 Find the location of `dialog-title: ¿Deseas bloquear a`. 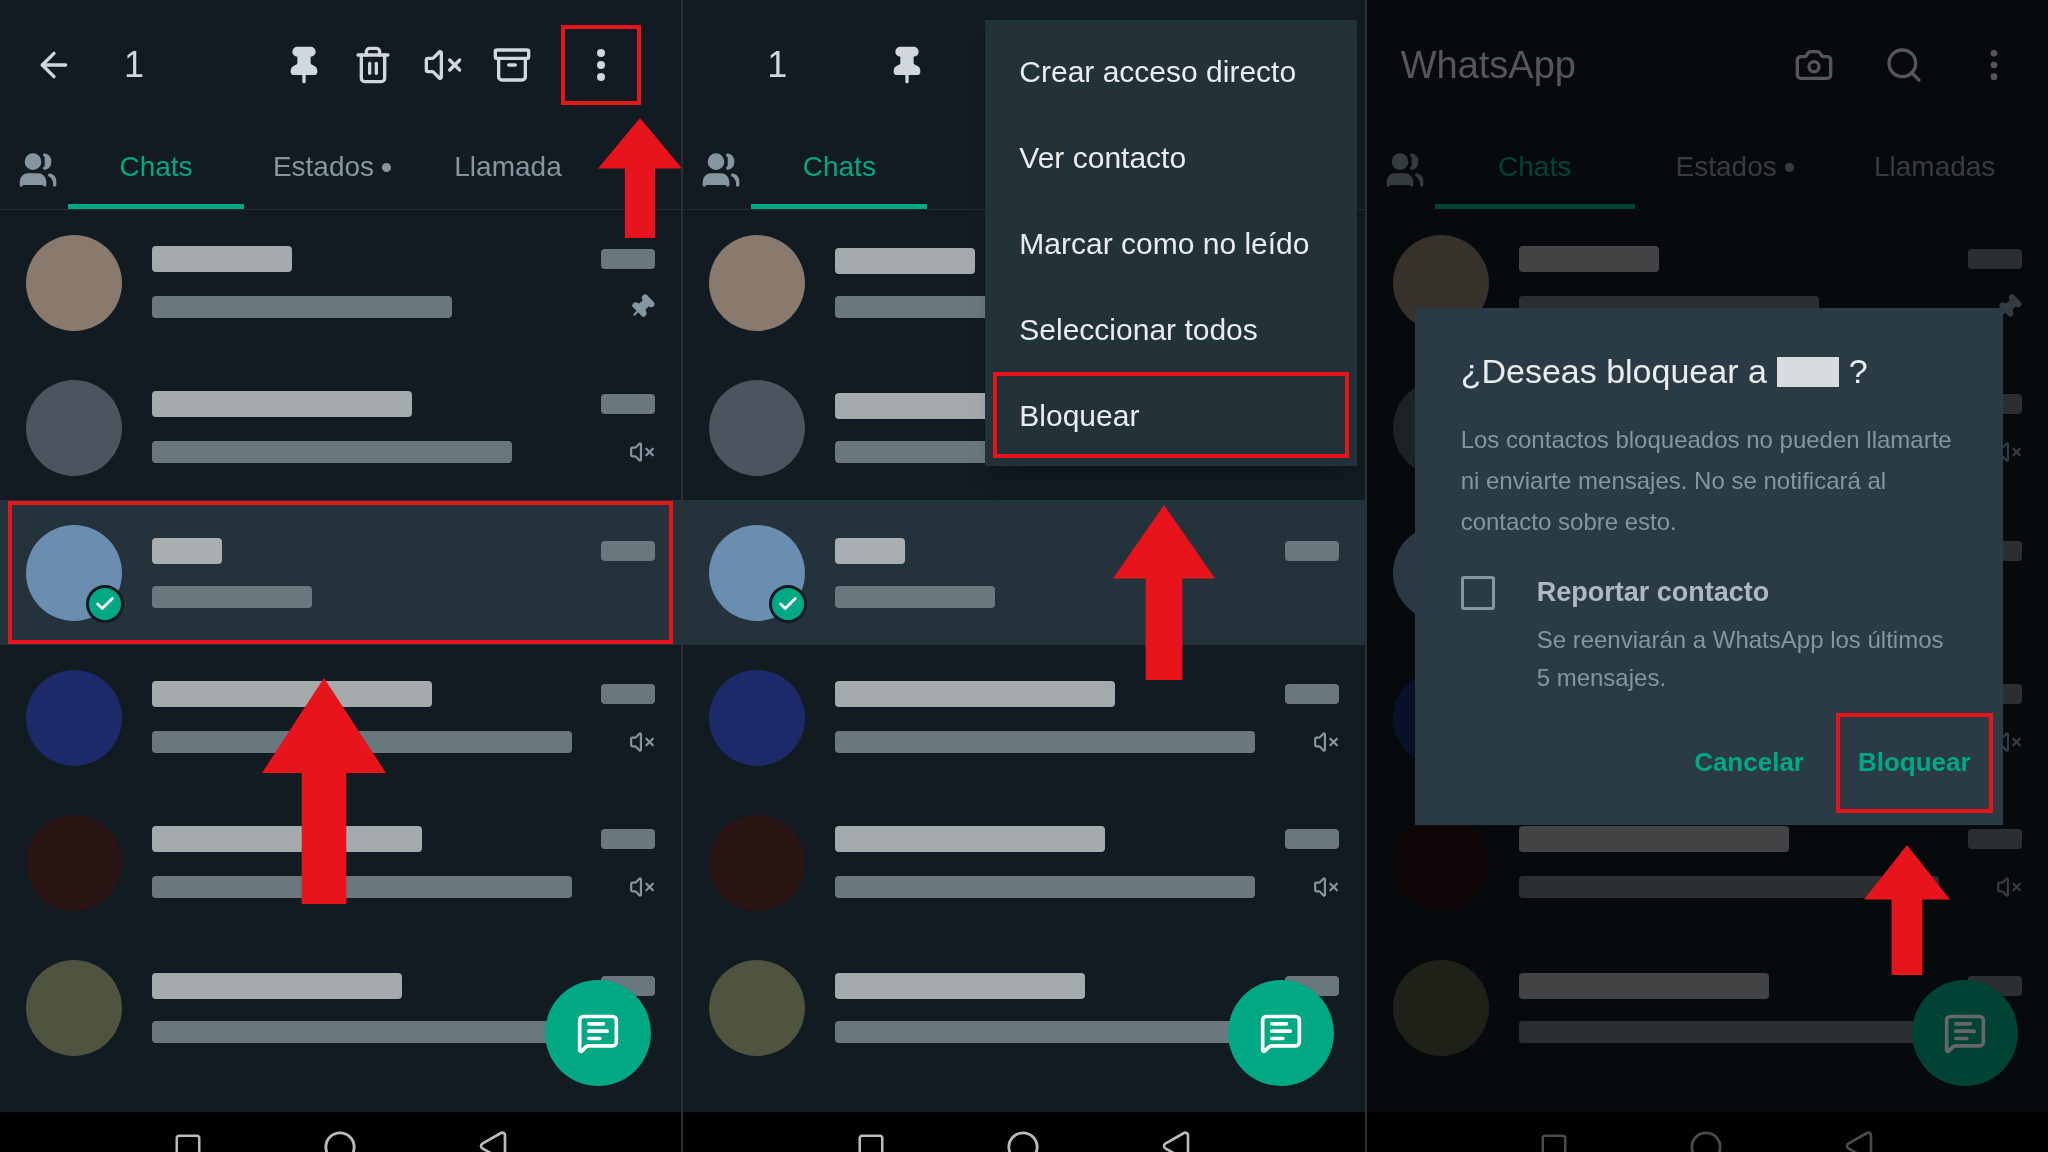

dialog-title: ¿Deseas bloquear a is located at coordinates (1613, 371).